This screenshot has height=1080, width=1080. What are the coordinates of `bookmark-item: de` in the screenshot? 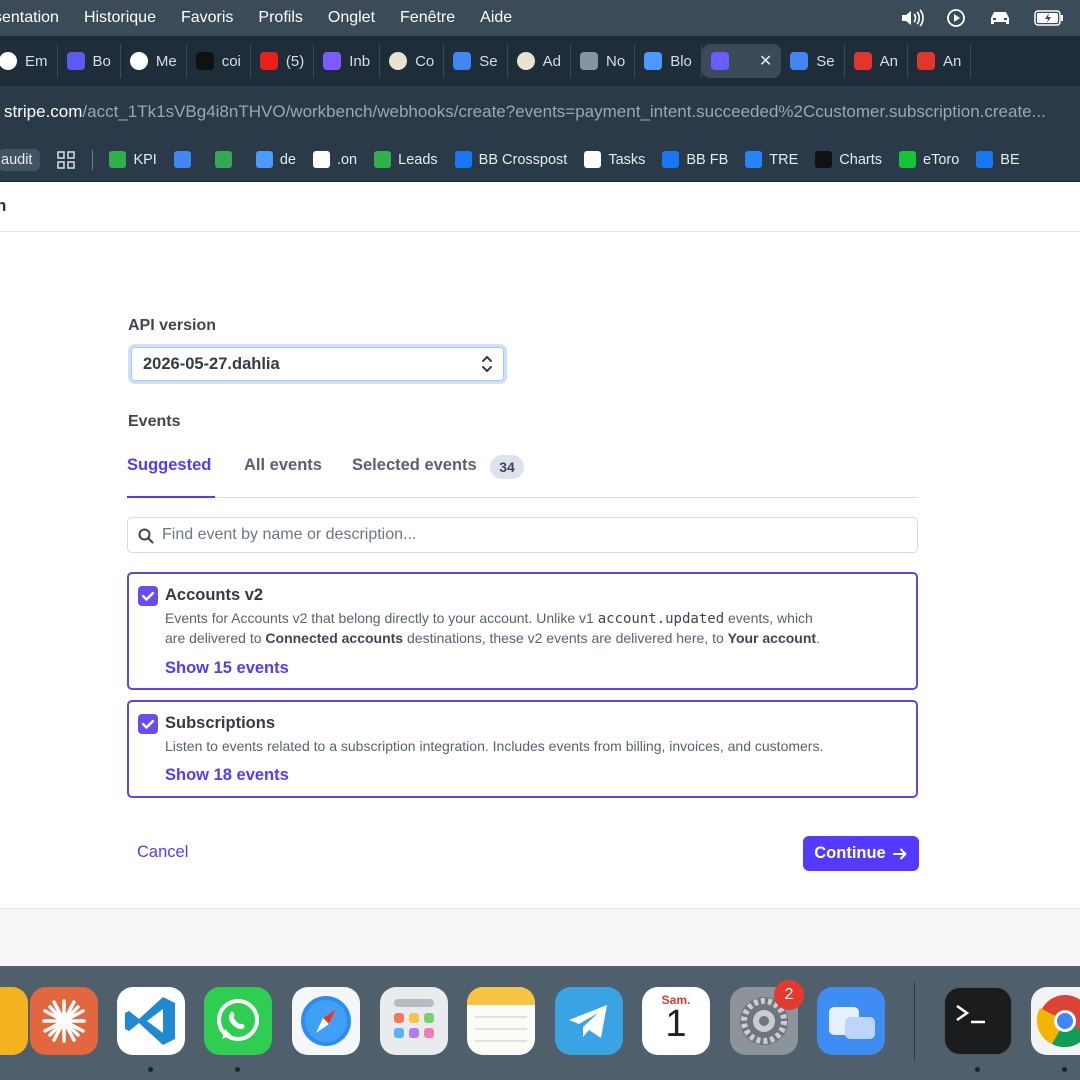 It's located at (275, 159).